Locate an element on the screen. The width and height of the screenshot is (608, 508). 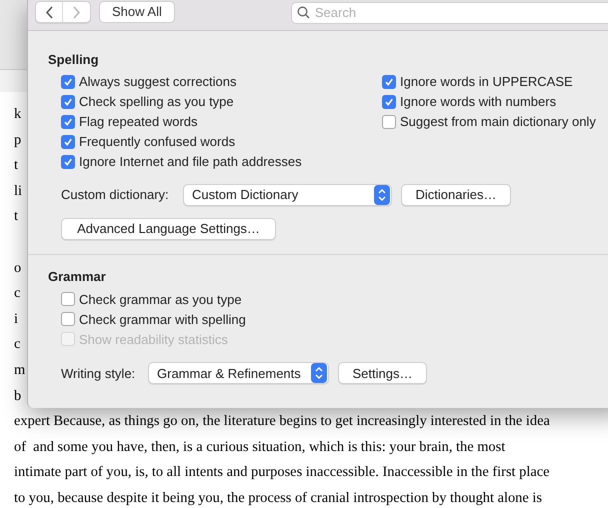
checkbox-label: Flag repeated words is located at coordinates (138, 122).